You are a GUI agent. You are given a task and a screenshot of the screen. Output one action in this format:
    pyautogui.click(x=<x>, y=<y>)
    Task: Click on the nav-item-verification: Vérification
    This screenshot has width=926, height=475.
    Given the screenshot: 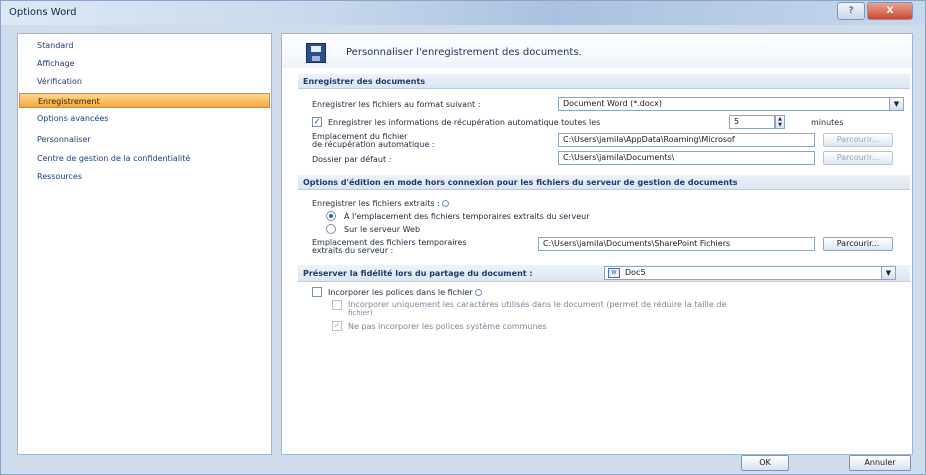 What is the action you would take?
    pyautogui.click(x=144, y=81)
    